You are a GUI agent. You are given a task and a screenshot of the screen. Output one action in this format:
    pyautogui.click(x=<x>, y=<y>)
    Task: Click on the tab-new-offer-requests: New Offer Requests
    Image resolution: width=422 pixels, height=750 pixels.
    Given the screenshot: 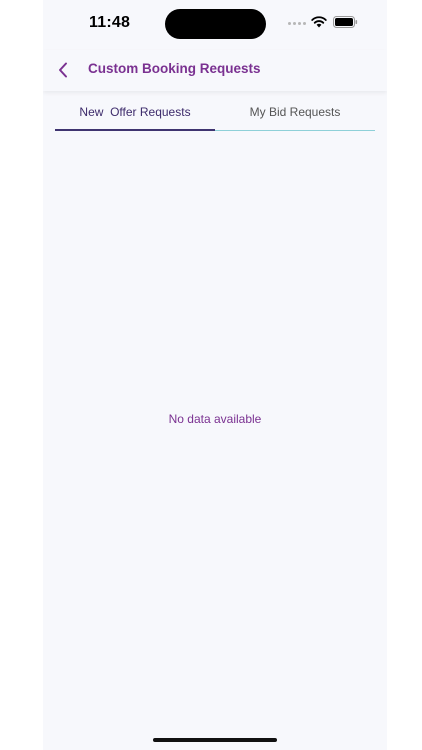 What is the action you would take?
    pyautogui.click(x=135, y=112)
    